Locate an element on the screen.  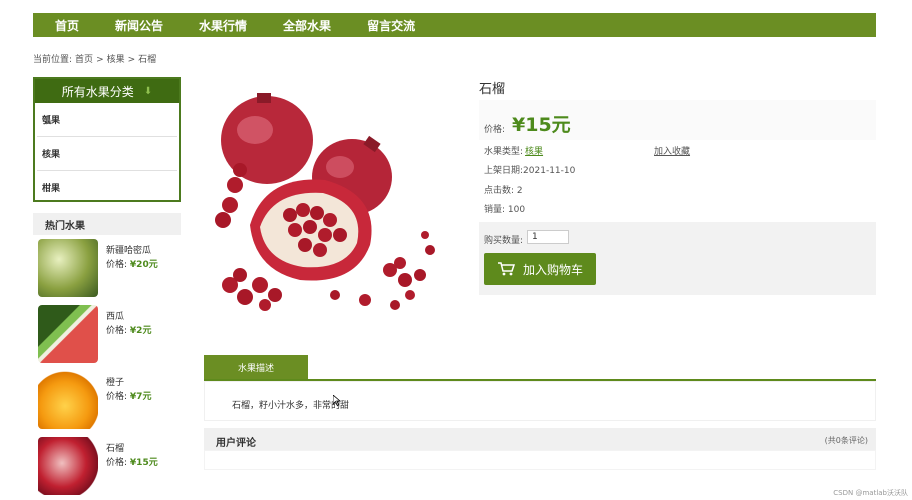
nav-all-fruits: 全部水果 is located at coordinates (307, 25).